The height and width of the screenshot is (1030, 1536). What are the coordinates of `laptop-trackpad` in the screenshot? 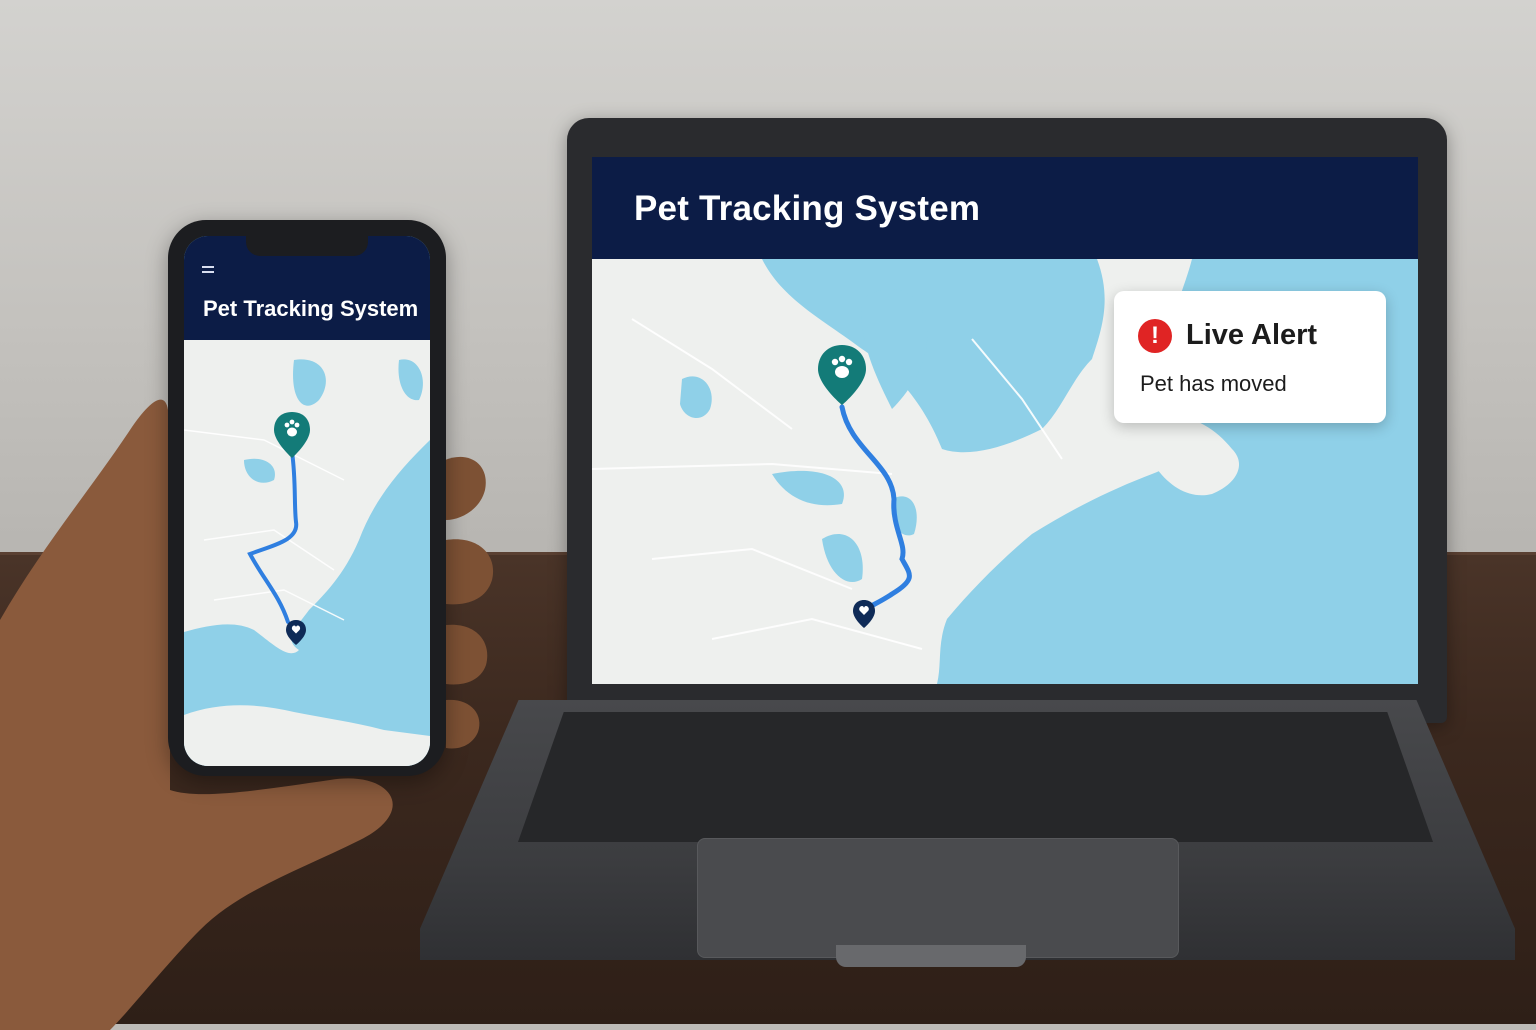 It's located at (938, 898).